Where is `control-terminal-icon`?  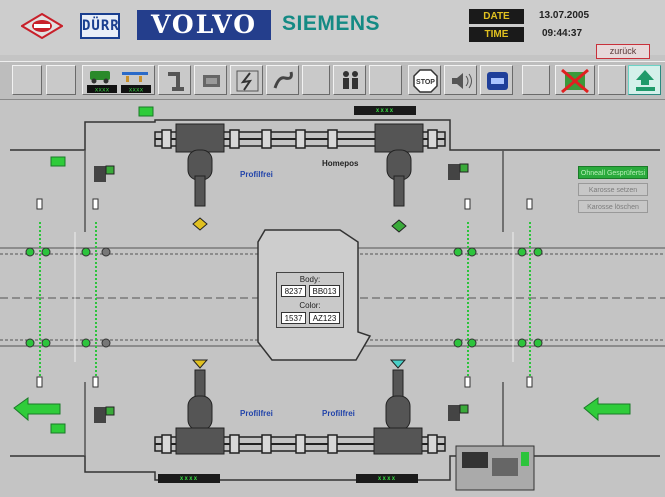
control-terminal-icon is located at coordinates (495, 468).